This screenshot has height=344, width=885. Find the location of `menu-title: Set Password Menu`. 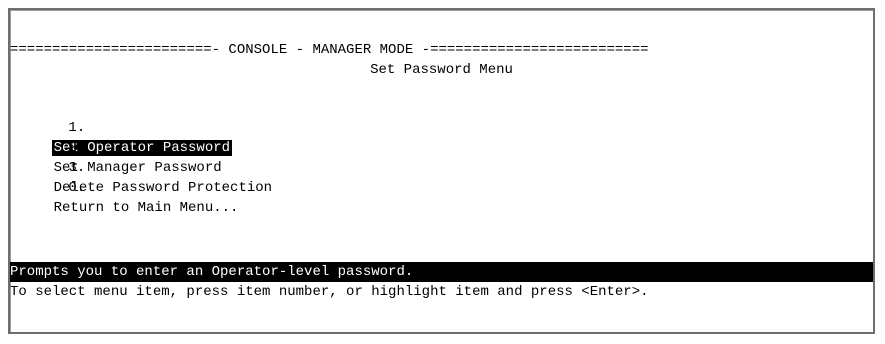

menu-title: Set Password Menu is located at coordinates (441, 70).